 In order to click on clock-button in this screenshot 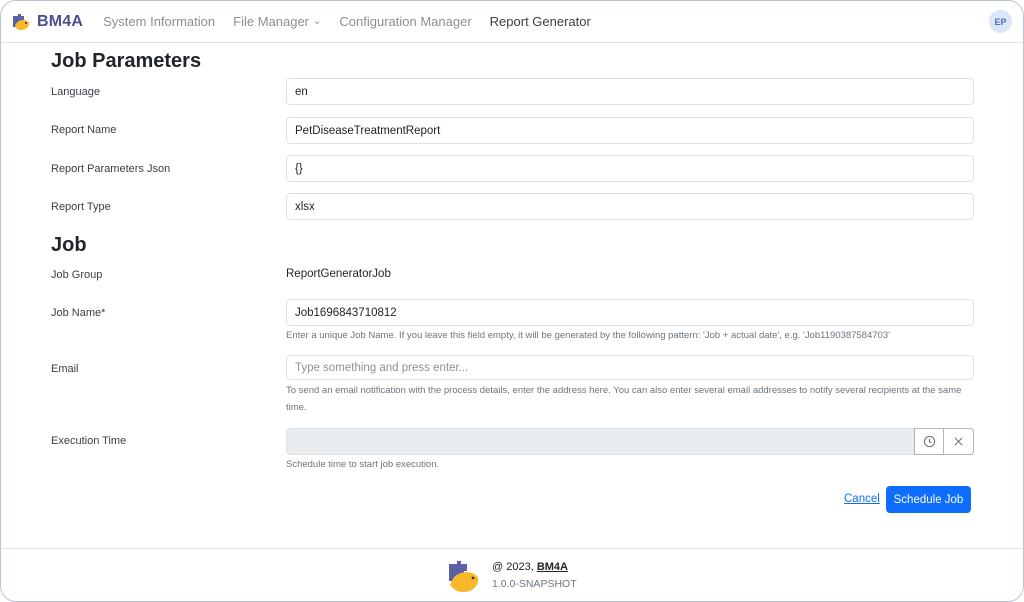, I will do `click(929, 441)`.